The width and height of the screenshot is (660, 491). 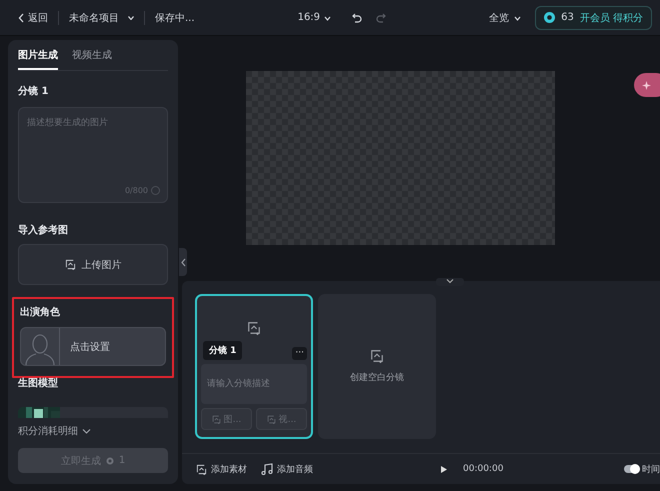 What do you see at coordinates (93, 412) in the screenshot?
I see `model-selector` at bounding box center [93, 412].